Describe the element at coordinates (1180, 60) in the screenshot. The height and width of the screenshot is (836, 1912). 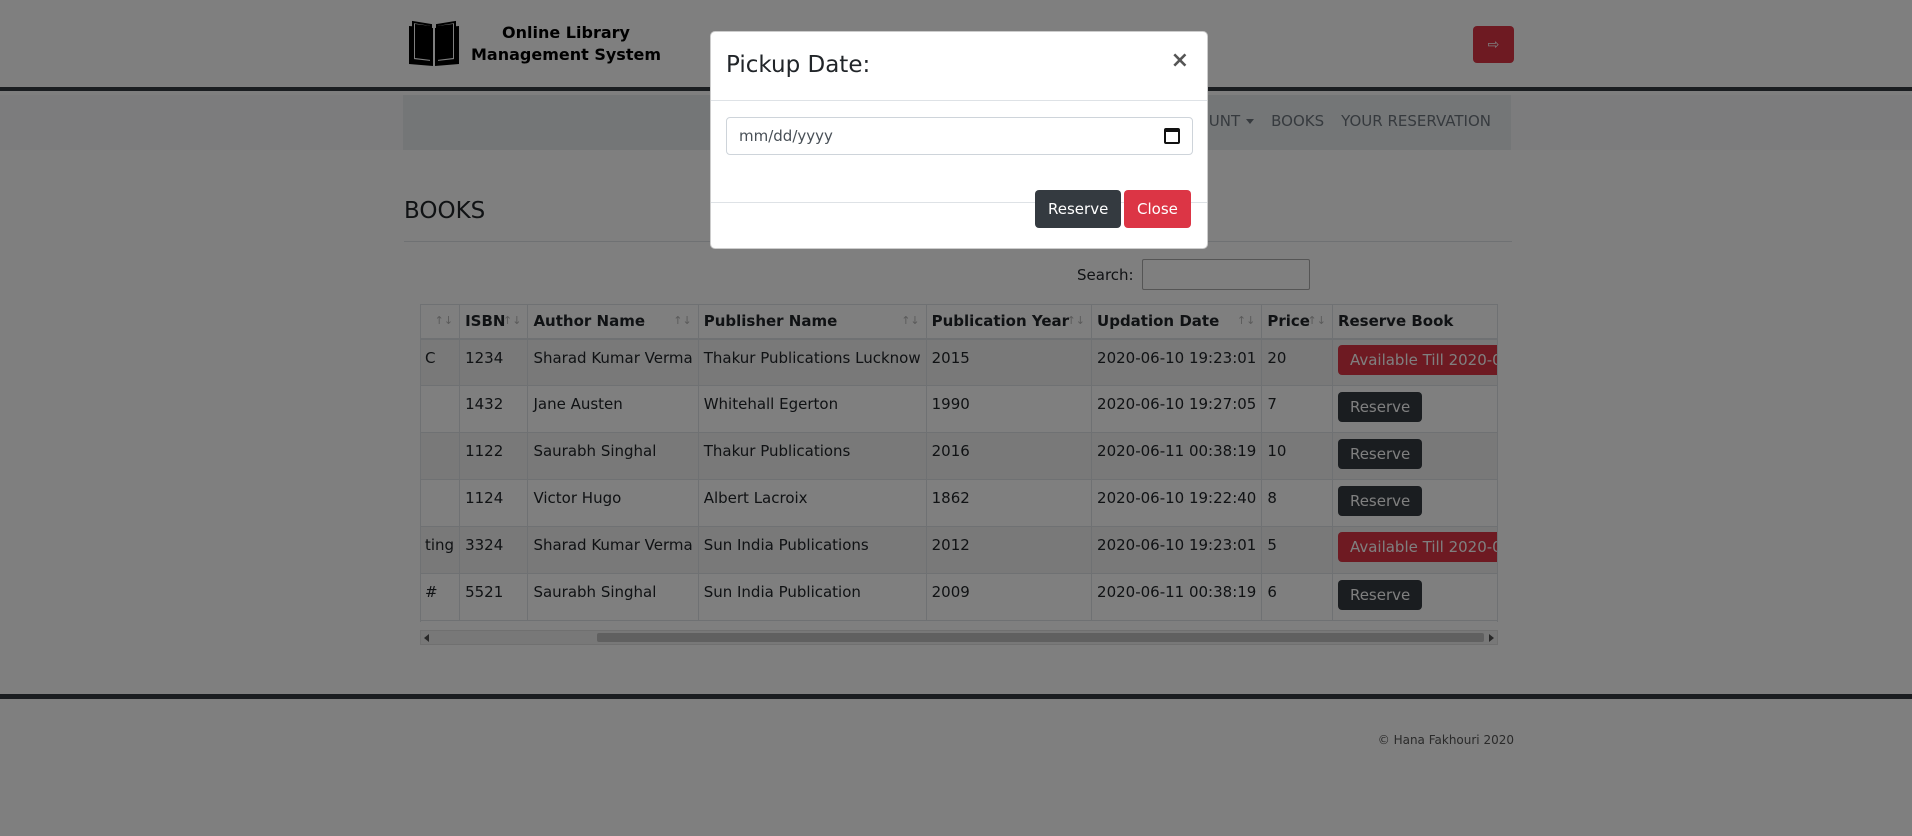
I see `close-icon: ×` at that location.